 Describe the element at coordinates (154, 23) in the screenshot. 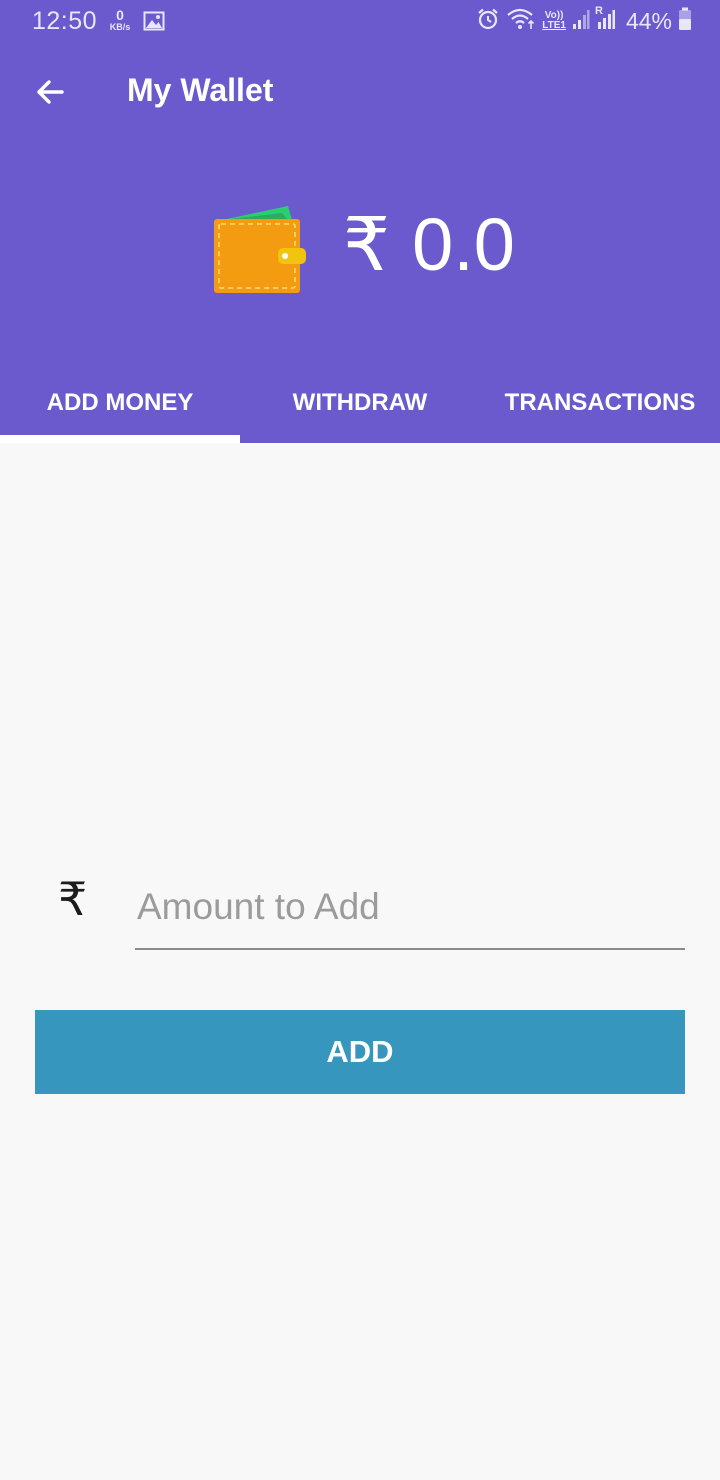

I see `image-icon` at that location.